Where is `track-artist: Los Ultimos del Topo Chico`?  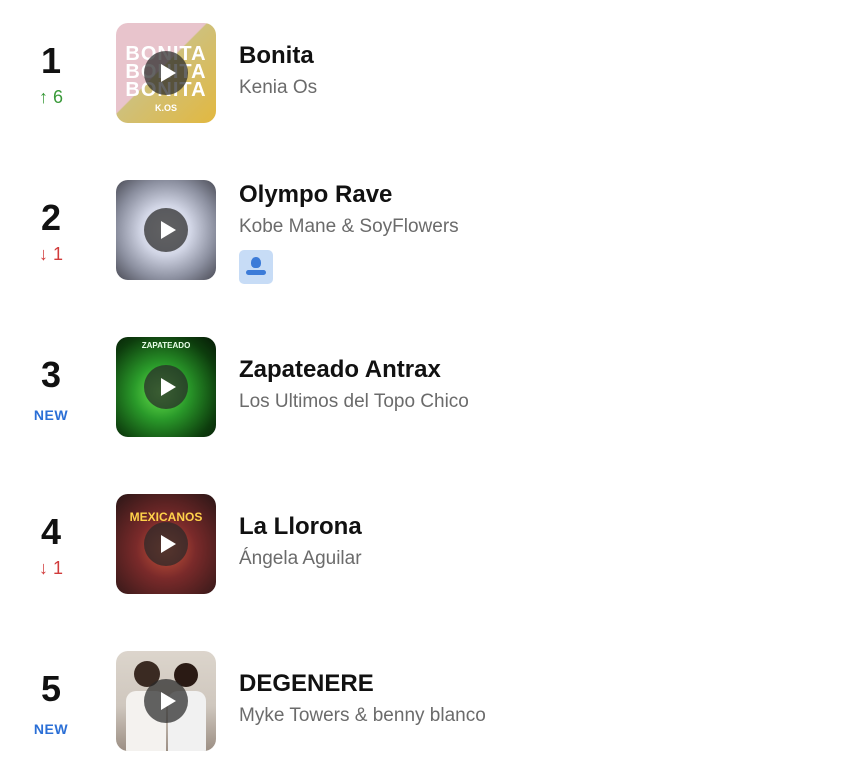 track-artist: Los Ultimos del Topo Chico is located at coordinates (354, 402).